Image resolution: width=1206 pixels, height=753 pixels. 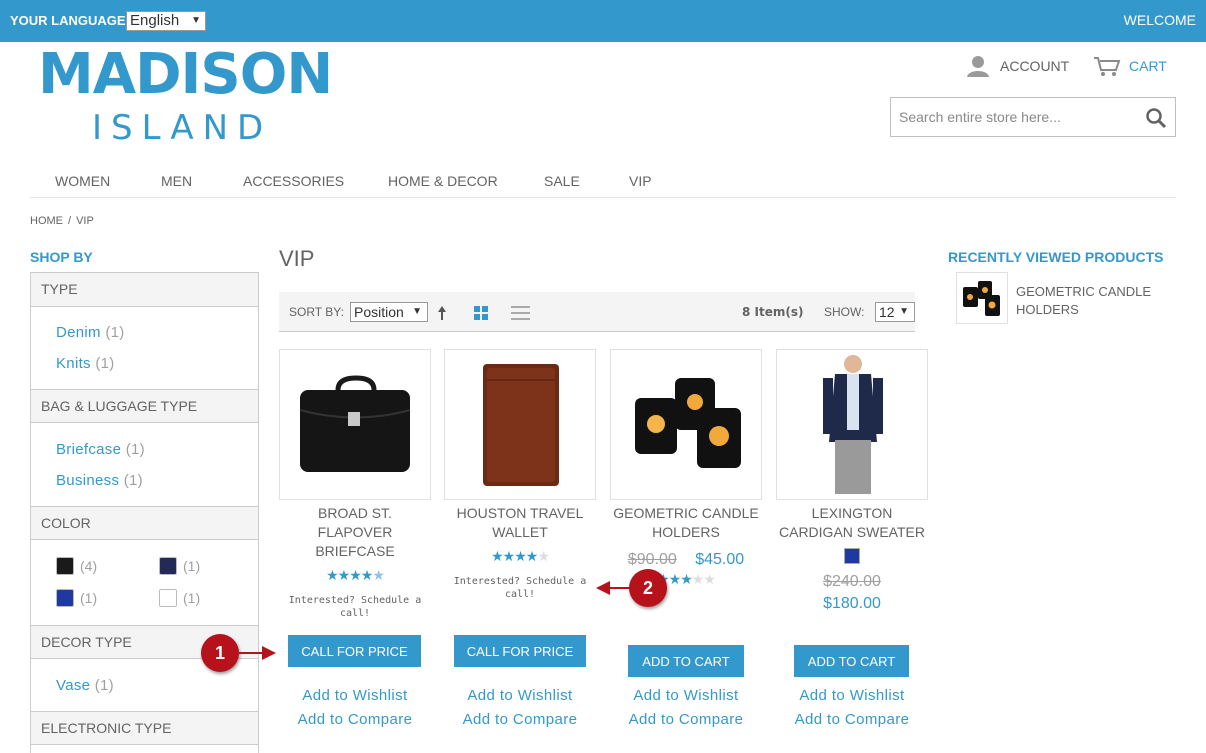 I want to click on product-name: GEOMETRIC CANDLE HOLDERS, so click(x=686, y=523).